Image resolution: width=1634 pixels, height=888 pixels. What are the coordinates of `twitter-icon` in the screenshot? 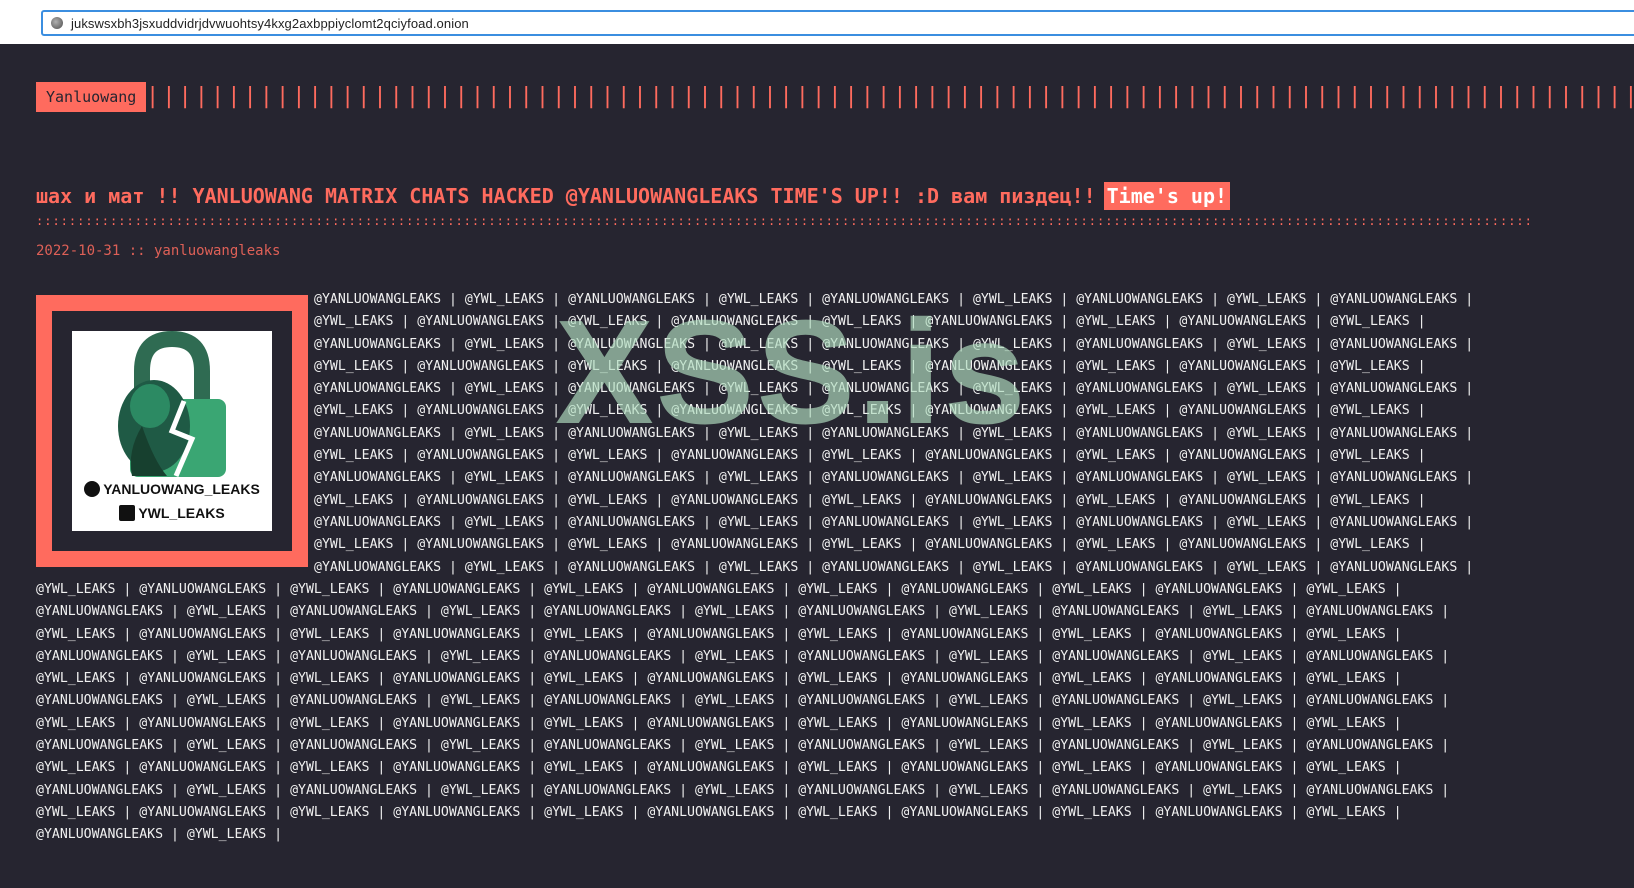 It's located at (92, 489).